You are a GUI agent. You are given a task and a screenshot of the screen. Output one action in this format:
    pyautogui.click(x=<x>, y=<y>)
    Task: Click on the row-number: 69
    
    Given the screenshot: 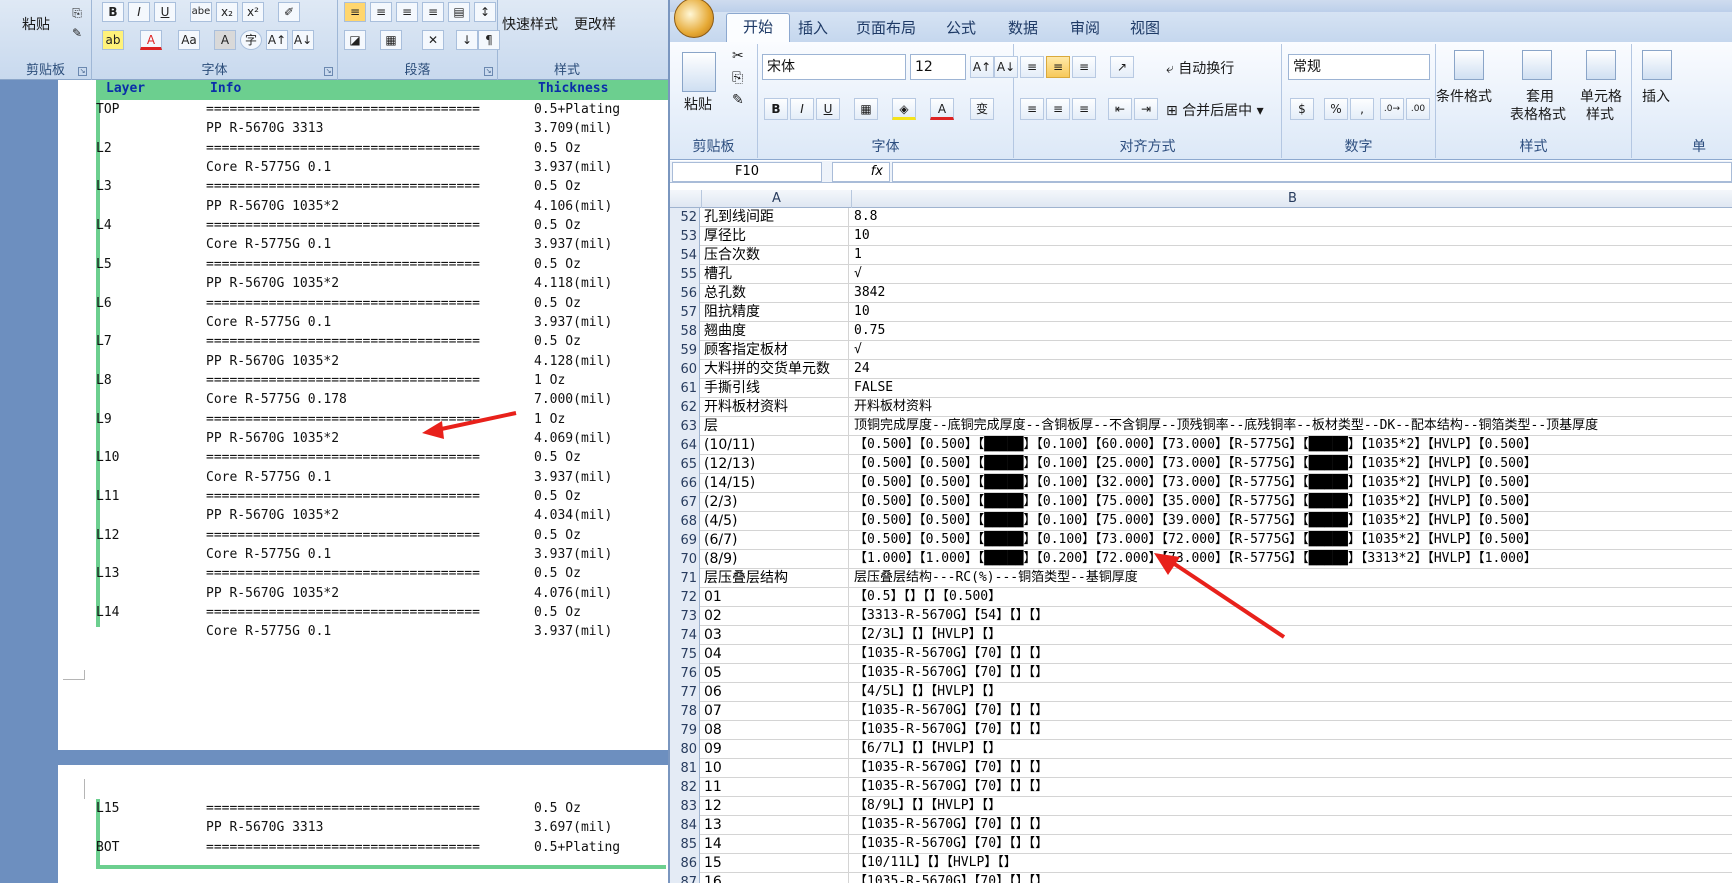 What is the action you would take?
    pyautogui.click(x=685, y=540)
    